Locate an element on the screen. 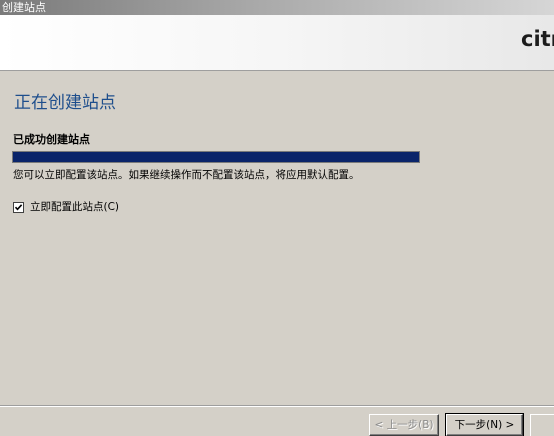  window-title: 创建站点 is located at coordinates (24, 7).